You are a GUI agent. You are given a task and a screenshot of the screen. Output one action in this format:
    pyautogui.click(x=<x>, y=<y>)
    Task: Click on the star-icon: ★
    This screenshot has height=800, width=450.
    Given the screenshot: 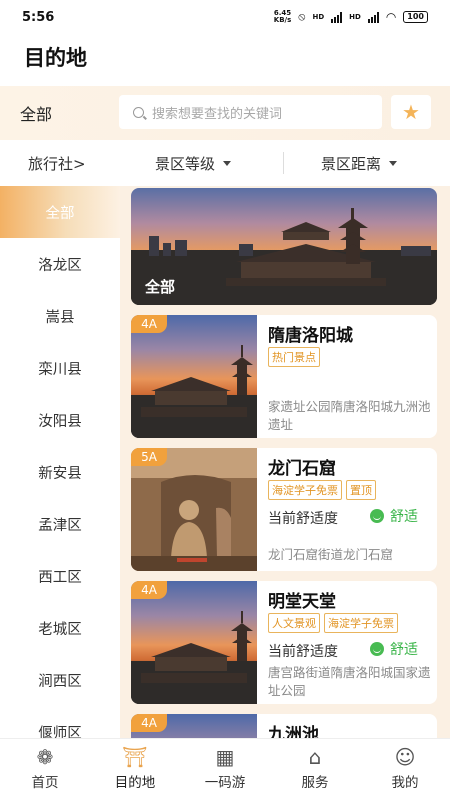 What is the action you would take?
    pyautogui.click(x=411, y=112)
    